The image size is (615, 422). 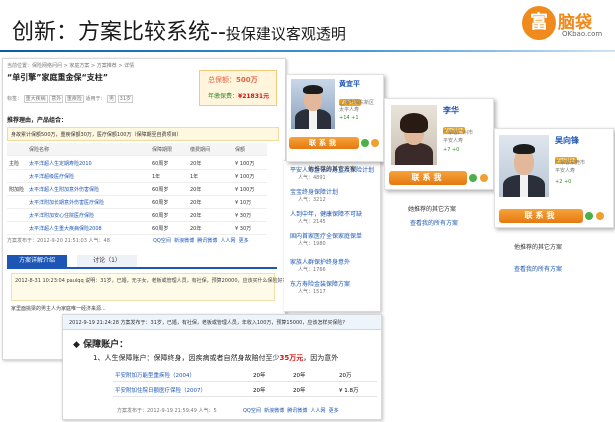 I want to click on overlay-item: 1、人生保障账户：保障终身，因疾病或者自然身故赔付至少35万元，因为意外, so click(x=215, y=358).